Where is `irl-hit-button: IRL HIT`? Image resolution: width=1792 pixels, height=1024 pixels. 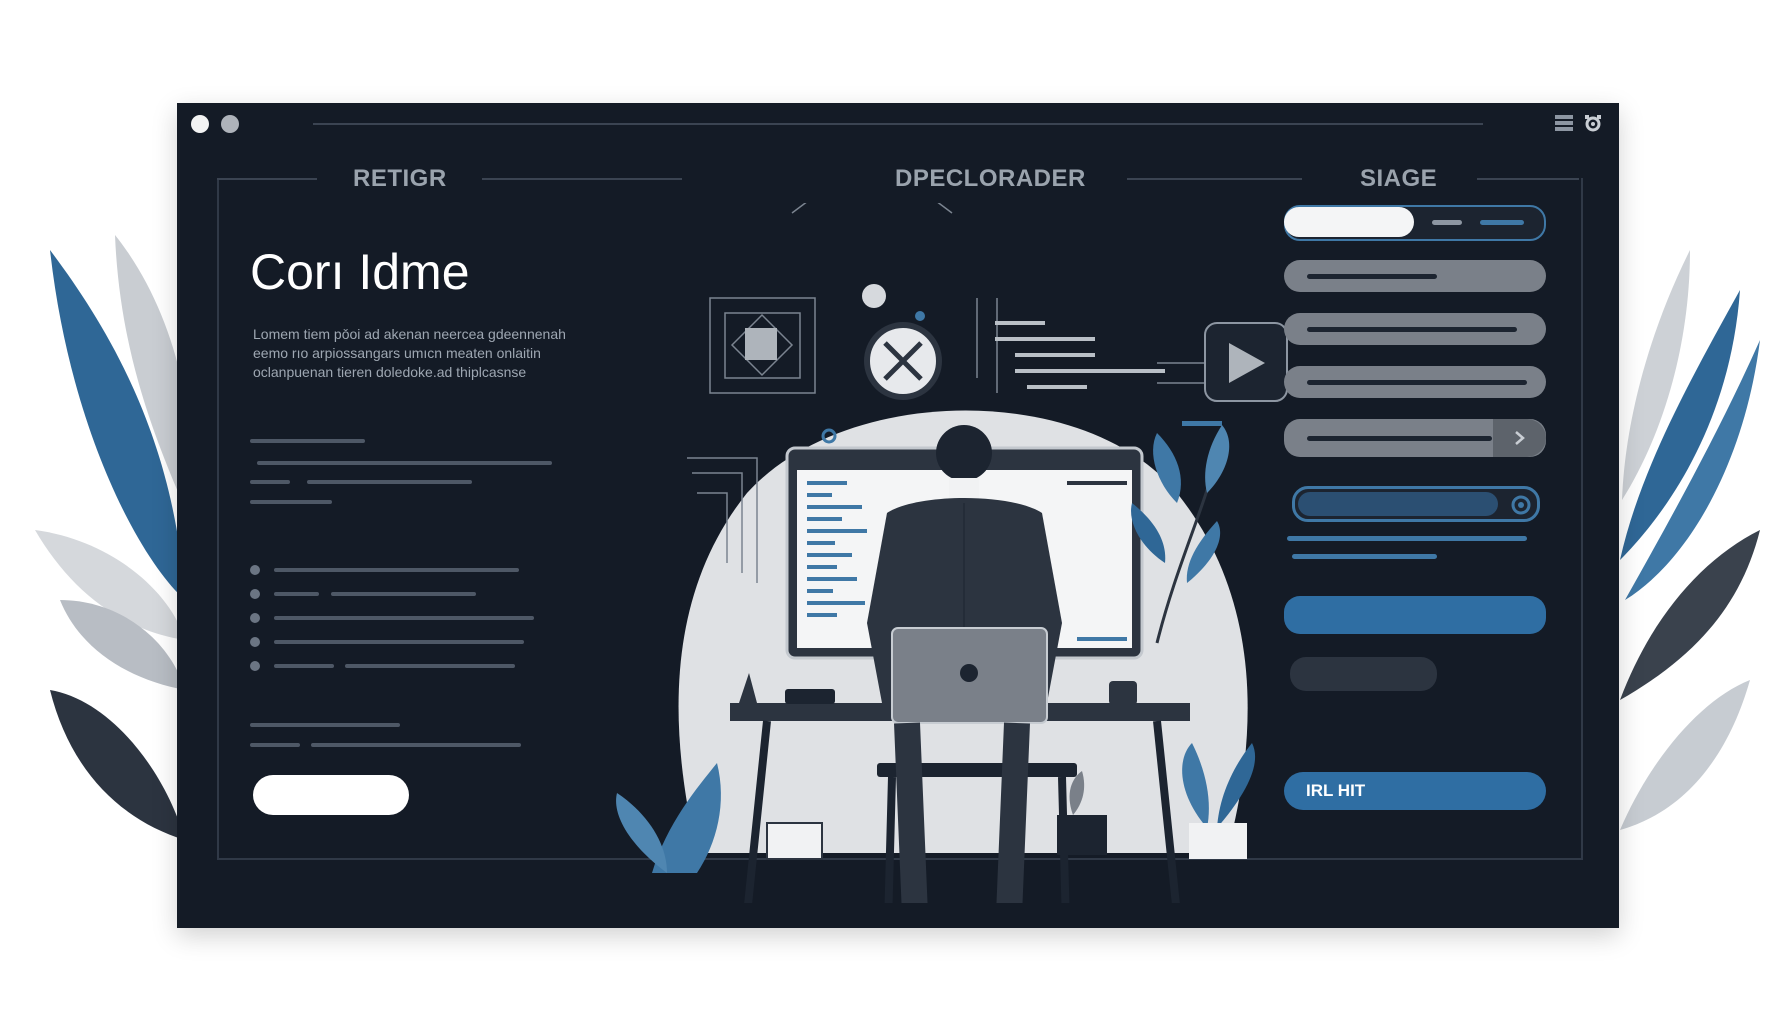 irl-hit-button: IRL HIT is located at coordinates (1415, 791).